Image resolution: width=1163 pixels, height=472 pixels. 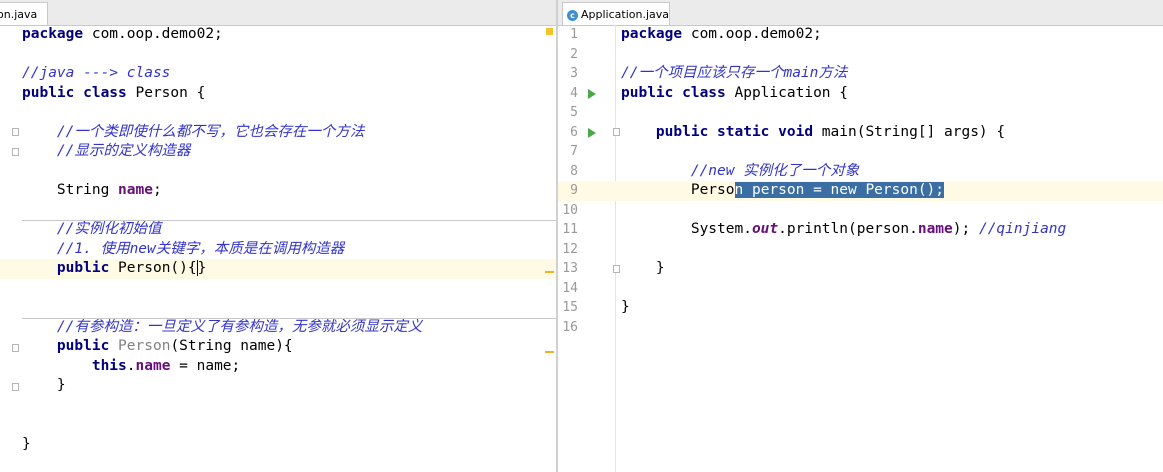 I want to click on code-line: 7, so click(x=860, y=152).